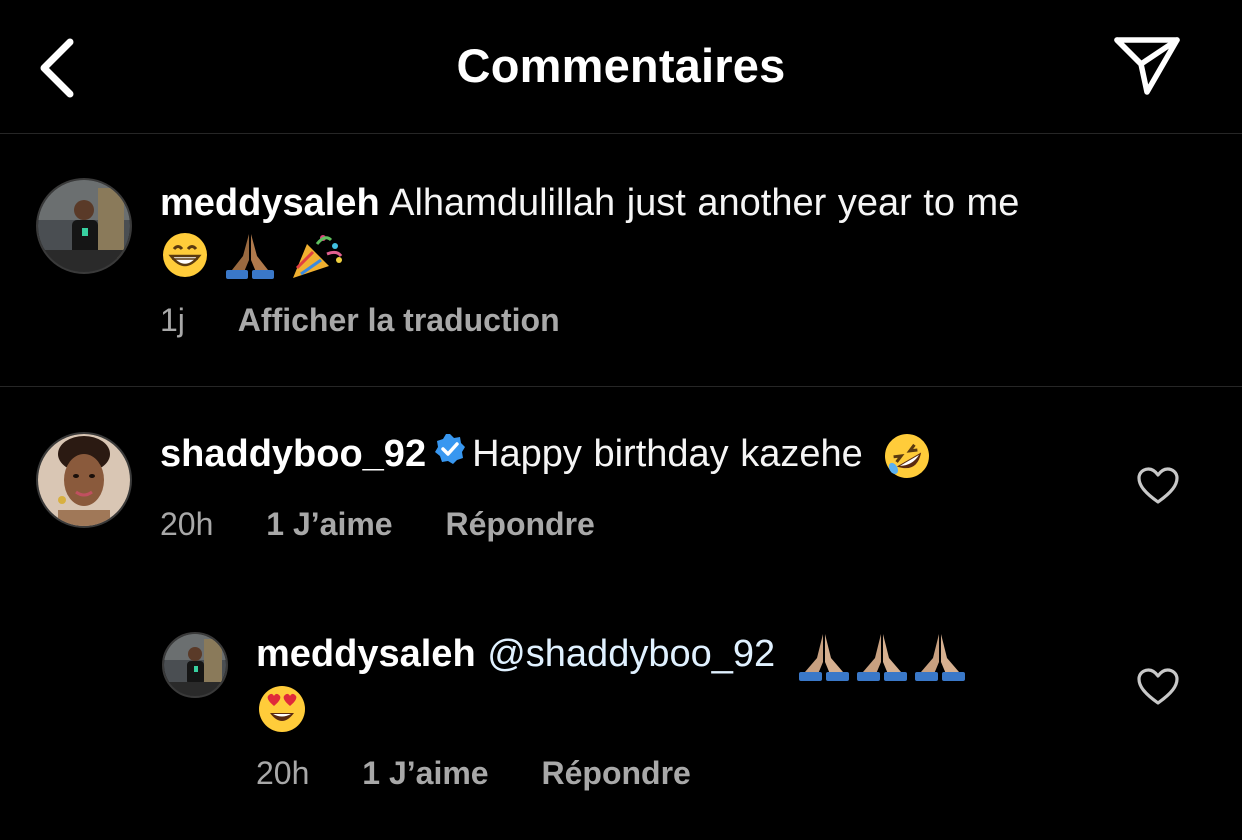 The width and height of the screenshot is (1242, 840). Describe the element at coordinates (270, 203) in the screenshot. I see `caption-username: meddysaleh` at that location.